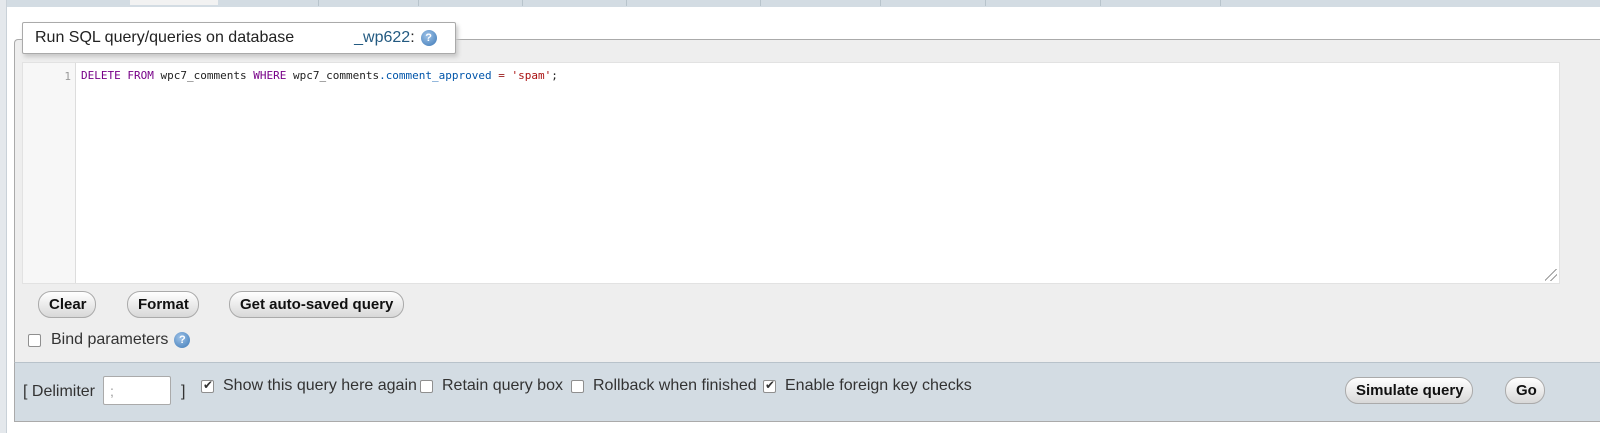  Describe the element at coordinates (3, 216) in the screenshot. I see `left-edge` at that location.